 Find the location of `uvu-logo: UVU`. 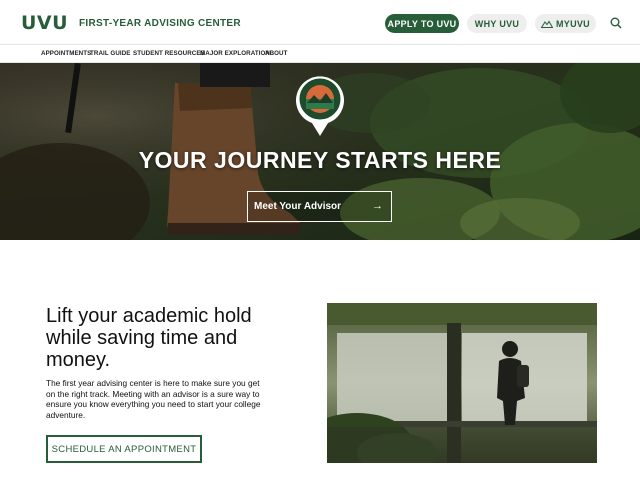

uvu-logo: UVU is located at coordinates (45, 23).